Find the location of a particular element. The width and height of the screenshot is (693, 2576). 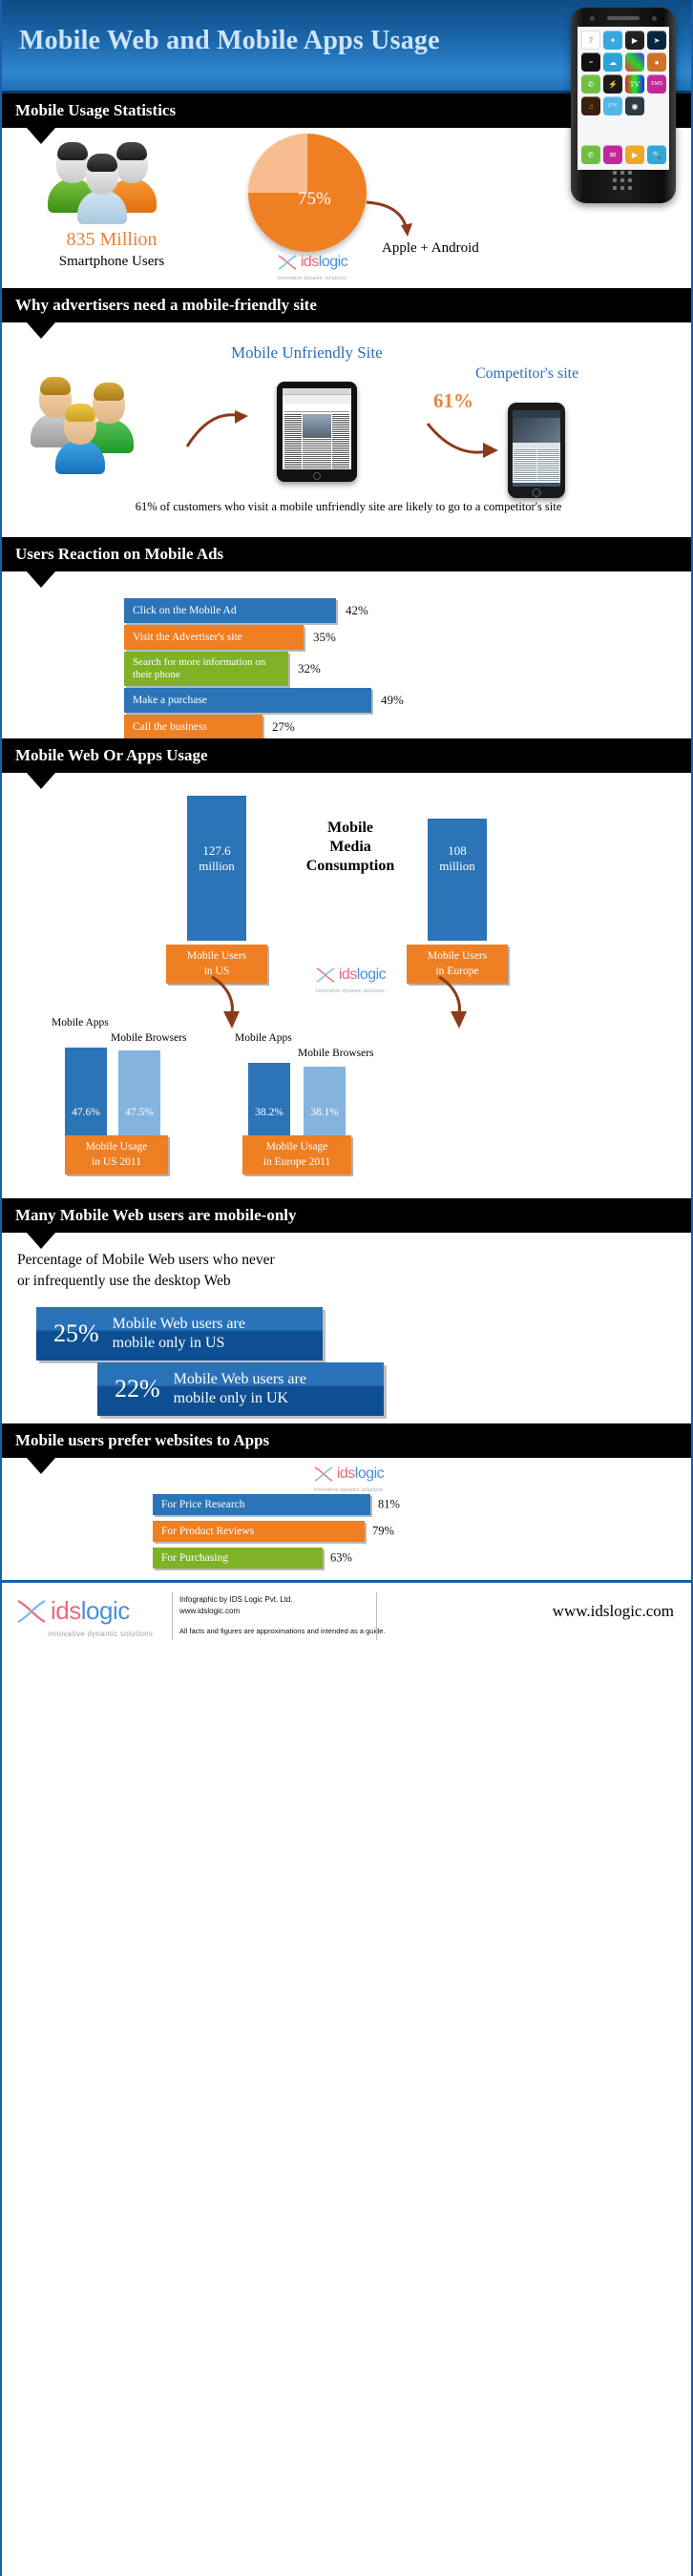

mmc-line1: Mobile is located at coordinates (350, 828).